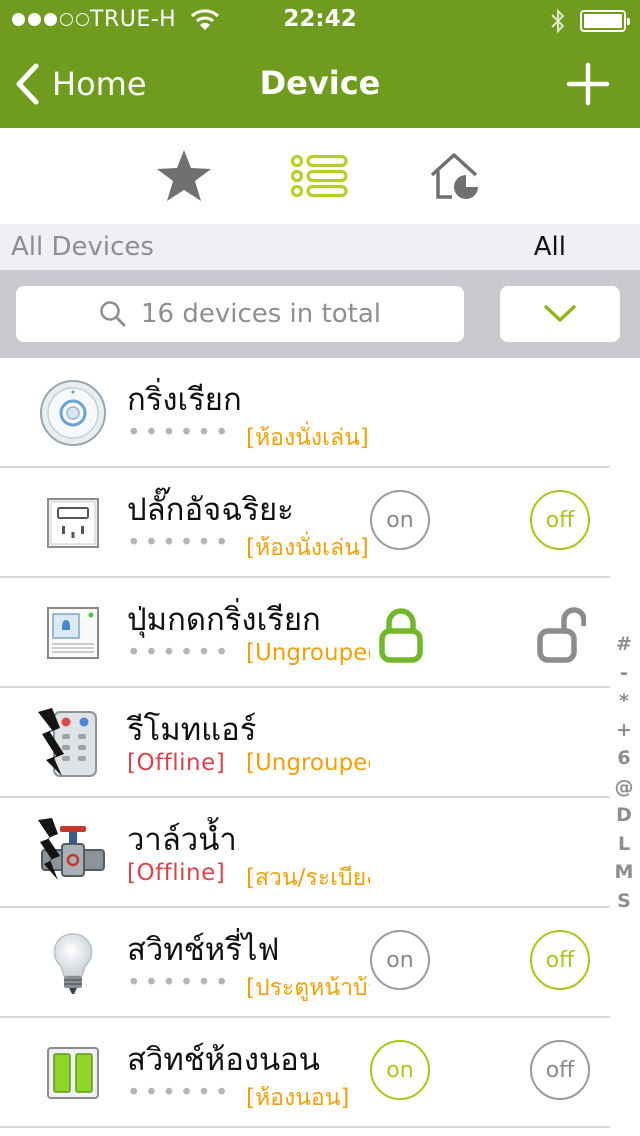  Describe the element at coordinates (549, 247) in the screenshot. I see `section-filter-label: All` at that location.